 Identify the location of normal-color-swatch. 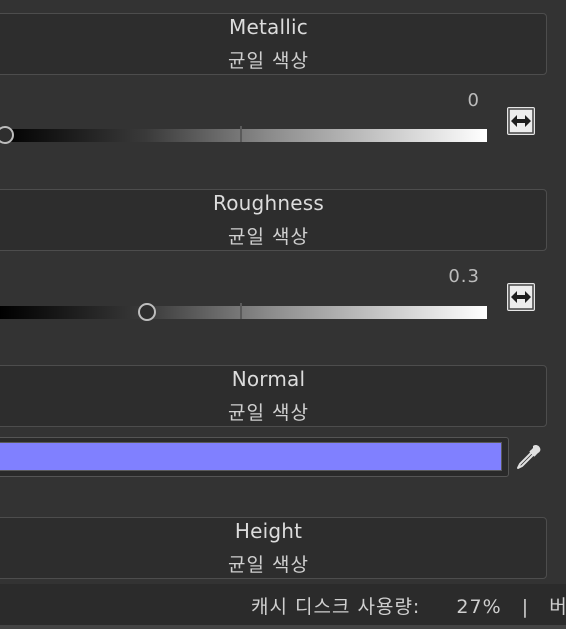
(251, 456).